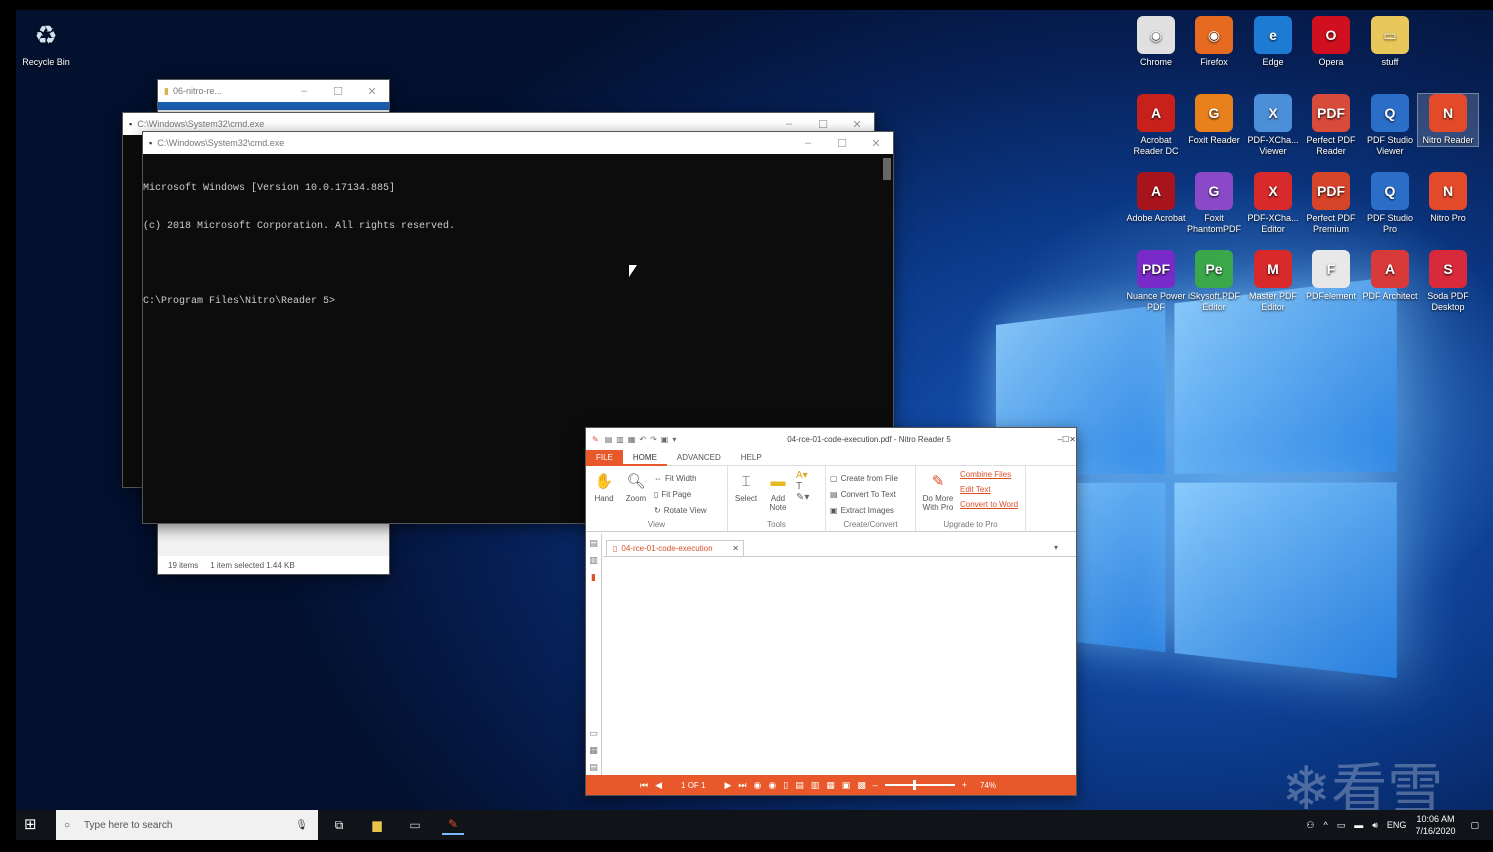  Describe the element at coordinates (1331, 42) in the screenshot. I see `desktop-icon: O Opera` at that location.